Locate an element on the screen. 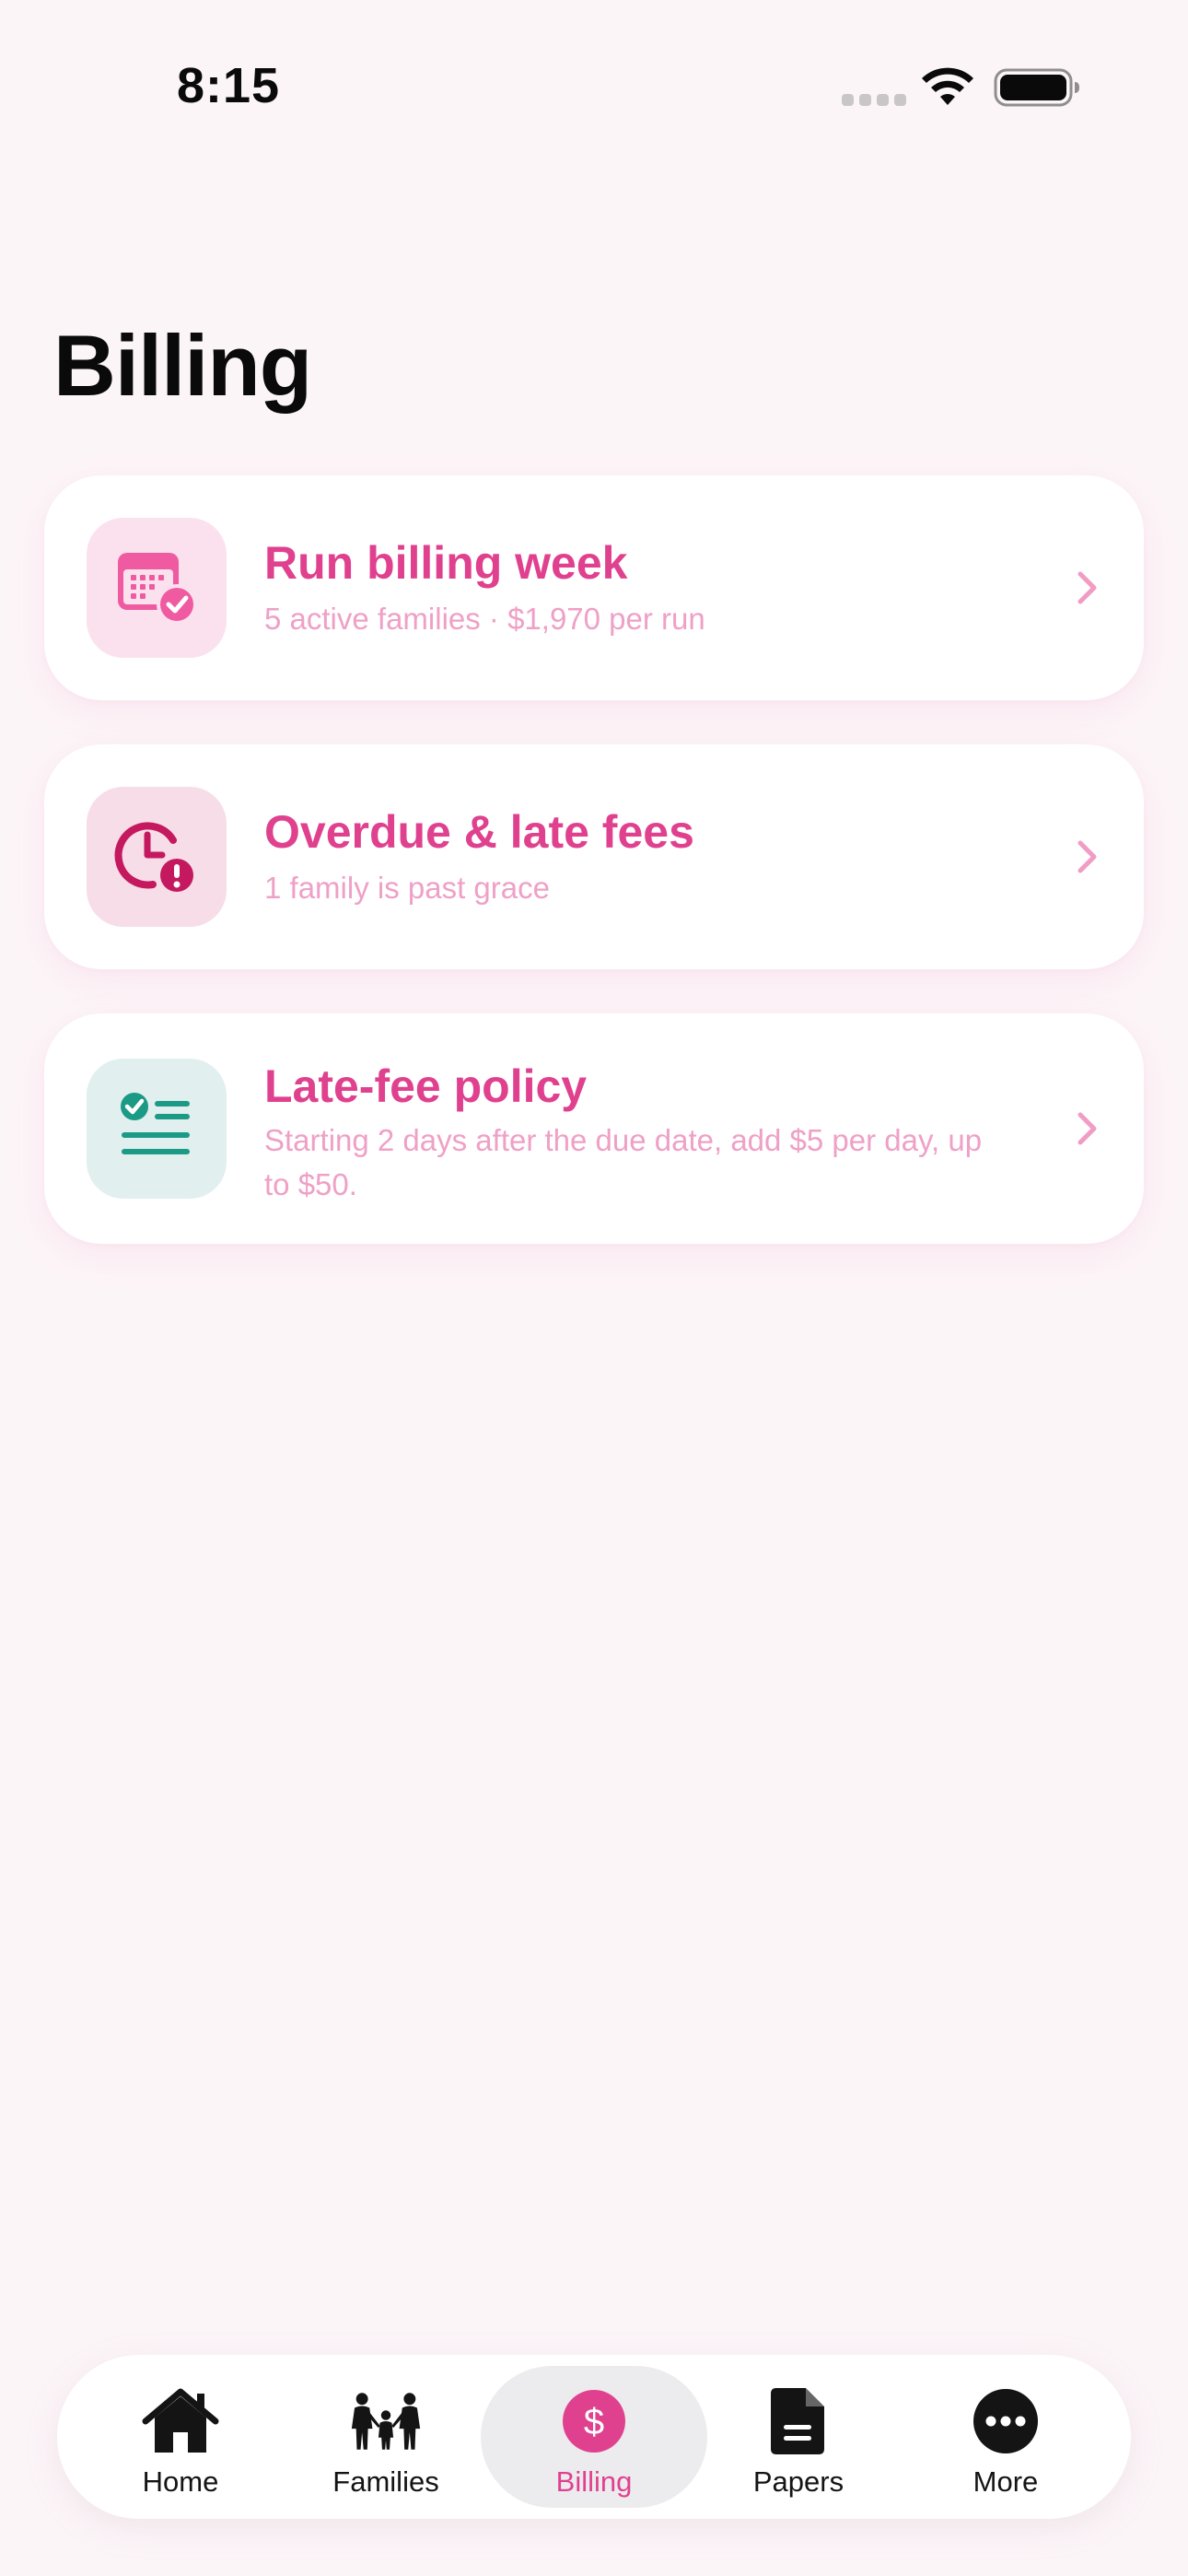 This screenshot has width=1188, height=2576. tab-label: More is located at coordinates (1006, 2481).